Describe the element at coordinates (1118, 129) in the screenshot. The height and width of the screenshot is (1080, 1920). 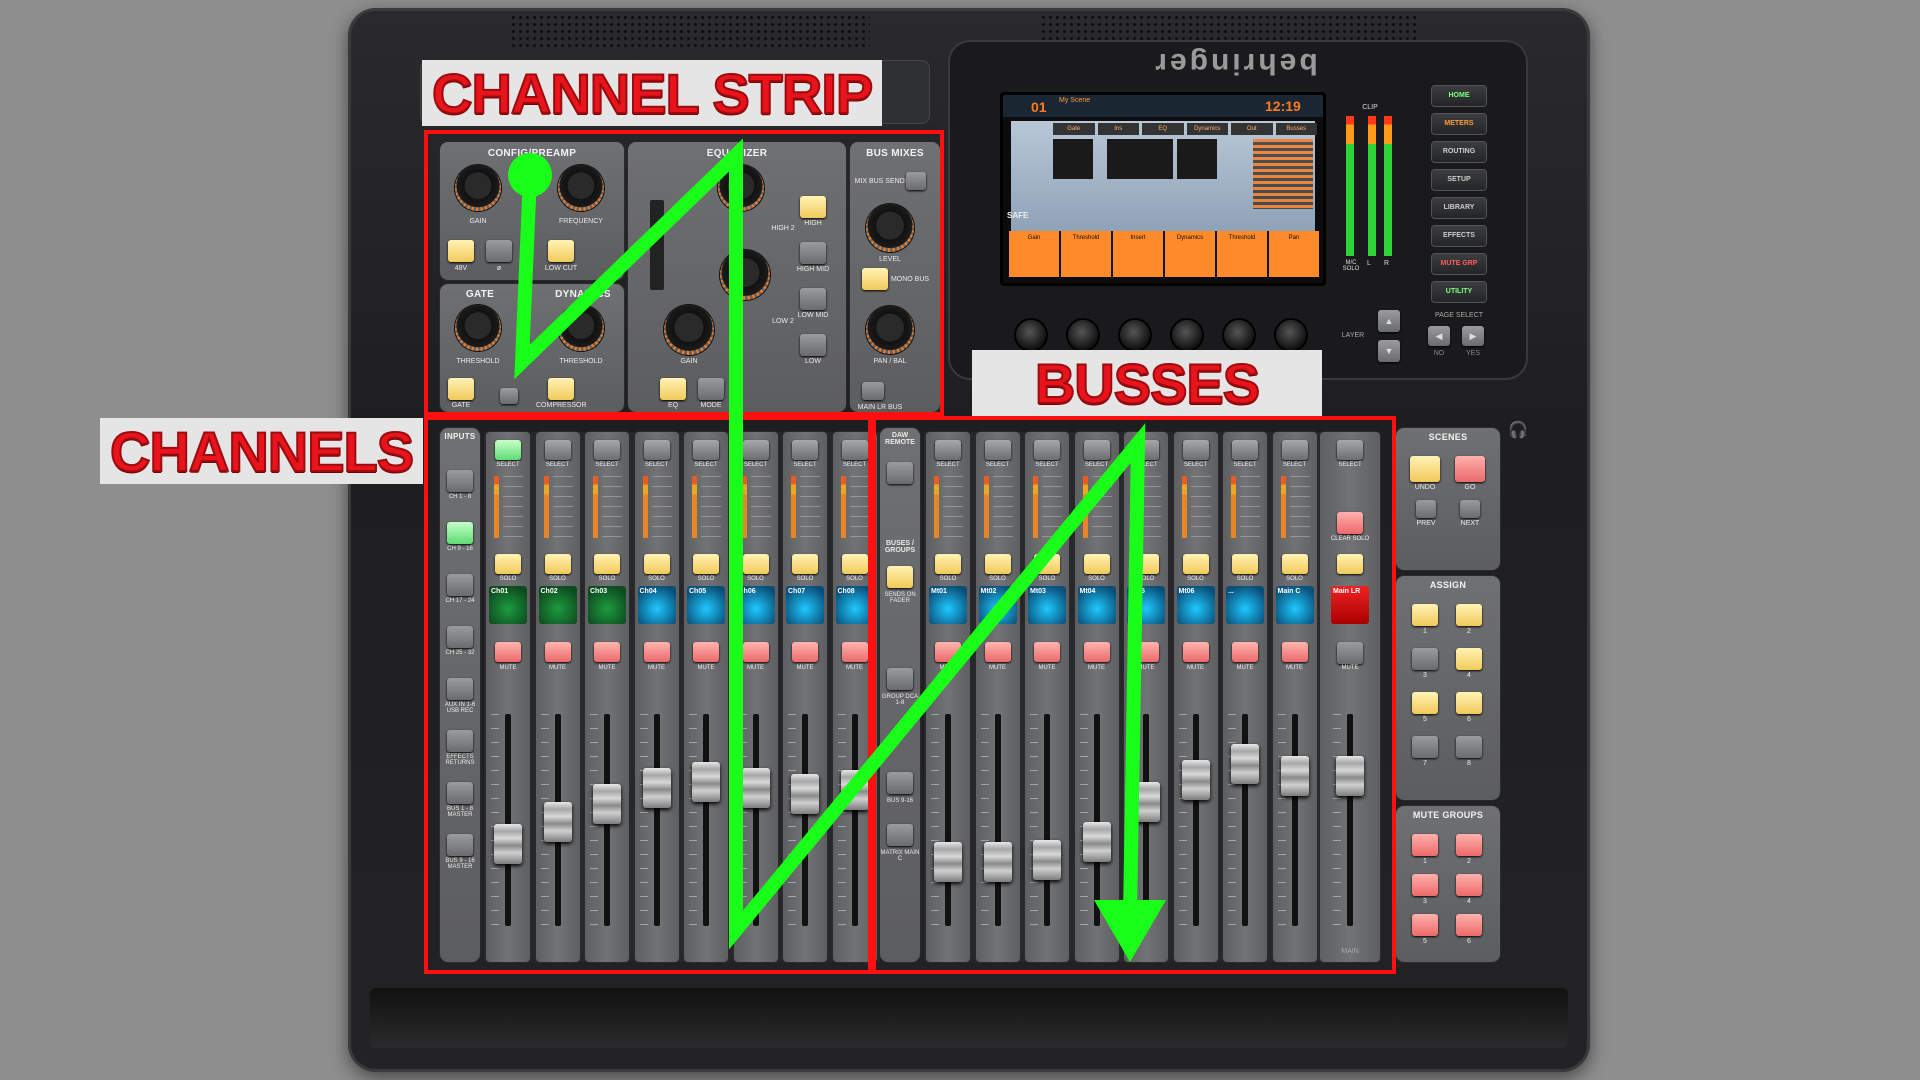
I see `screen-tab: Ins` at that location.